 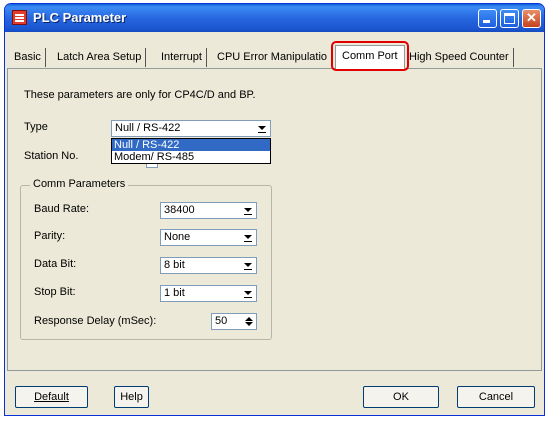 What do you see at coordinates (62, 209) in the screenshot?
I see `baud-rate-label: Baud Rate:` at bounding box center [62, 209].